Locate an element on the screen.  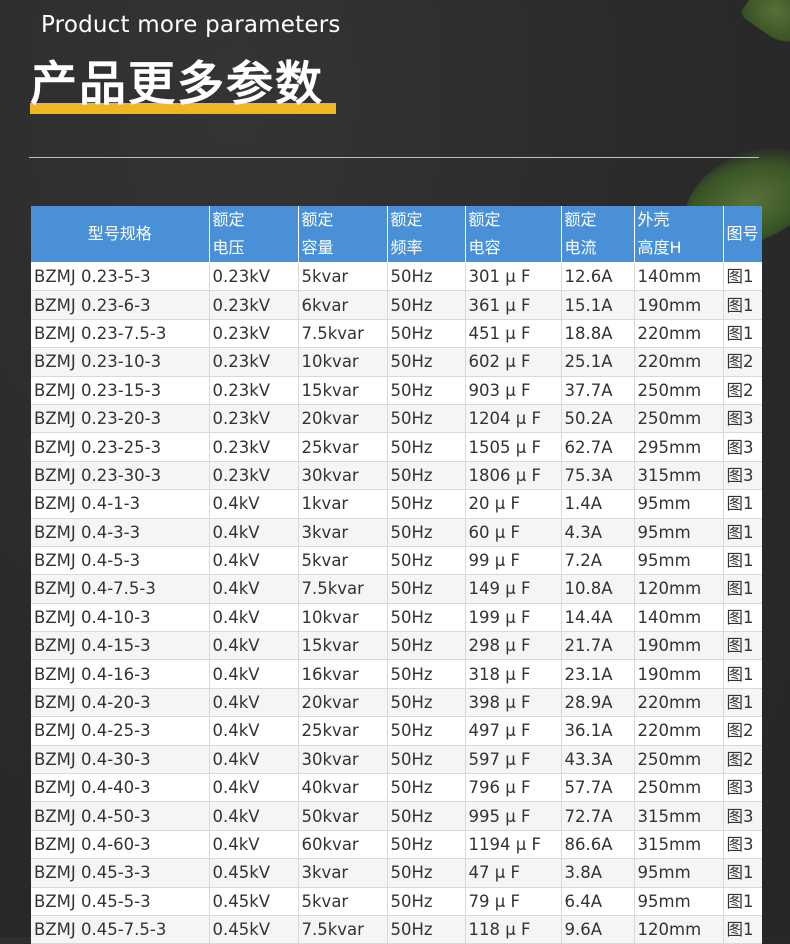
table-cell: 295mm is located at coordinates (678, 447).